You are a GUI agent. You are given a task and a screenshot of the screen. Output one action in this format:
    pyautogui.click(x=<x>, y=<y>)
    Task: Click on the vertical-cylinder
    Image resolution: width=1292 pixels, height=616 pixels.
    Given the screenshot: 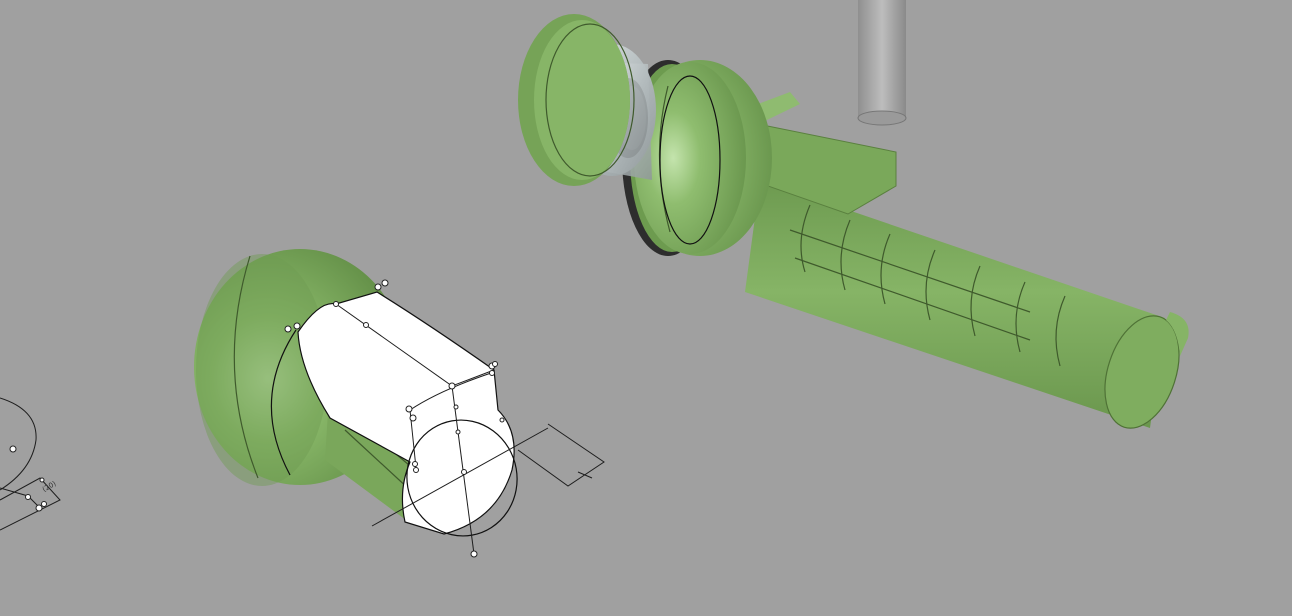 What is the action you would take?
    pyautogui.click(x=882, y=63)
    